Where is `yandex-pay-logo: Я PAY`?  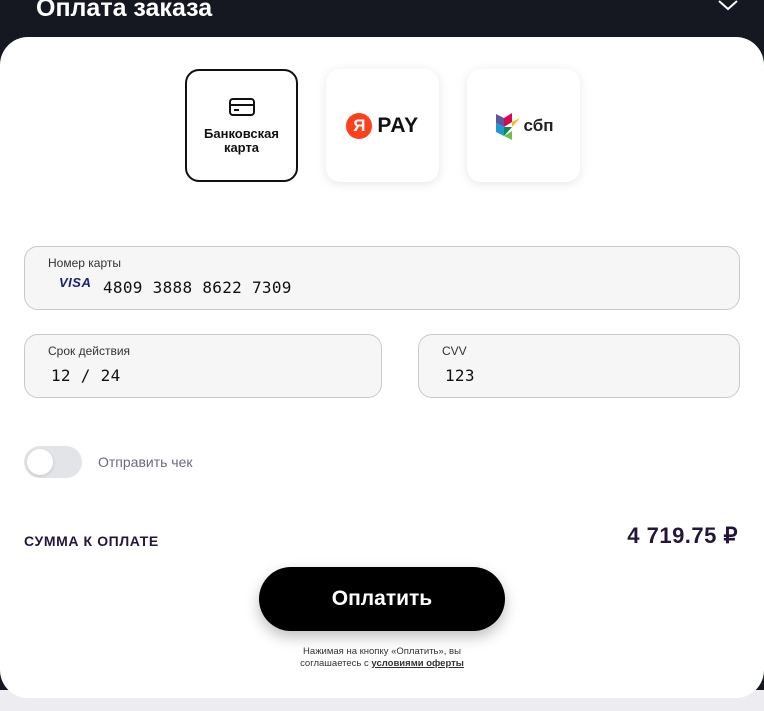
yandex-pay-logo: Я PAY is located at coordinates (382, 125).